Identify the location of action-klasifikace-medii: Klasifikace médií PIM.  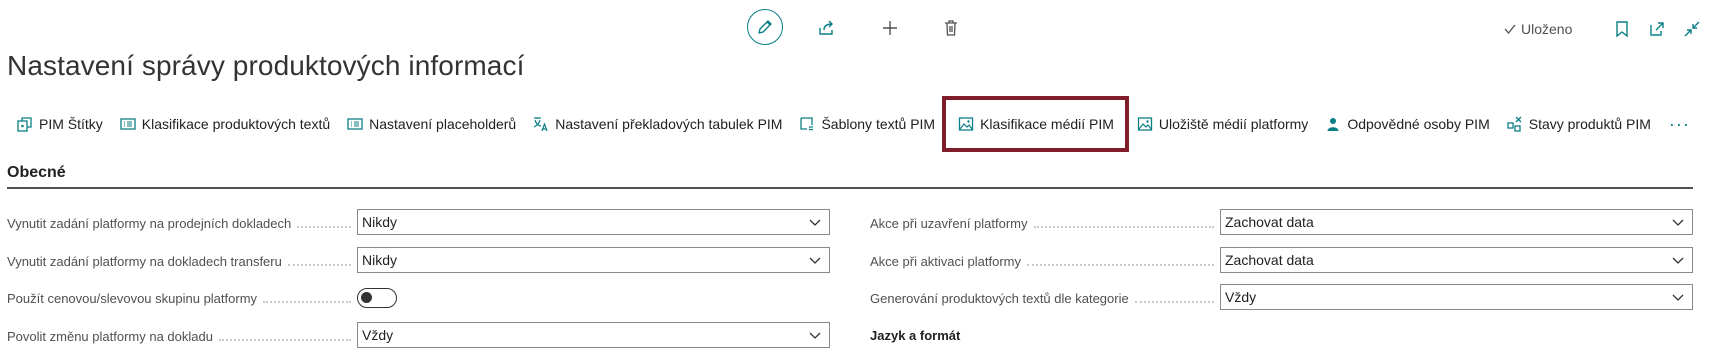
(1035, 124).